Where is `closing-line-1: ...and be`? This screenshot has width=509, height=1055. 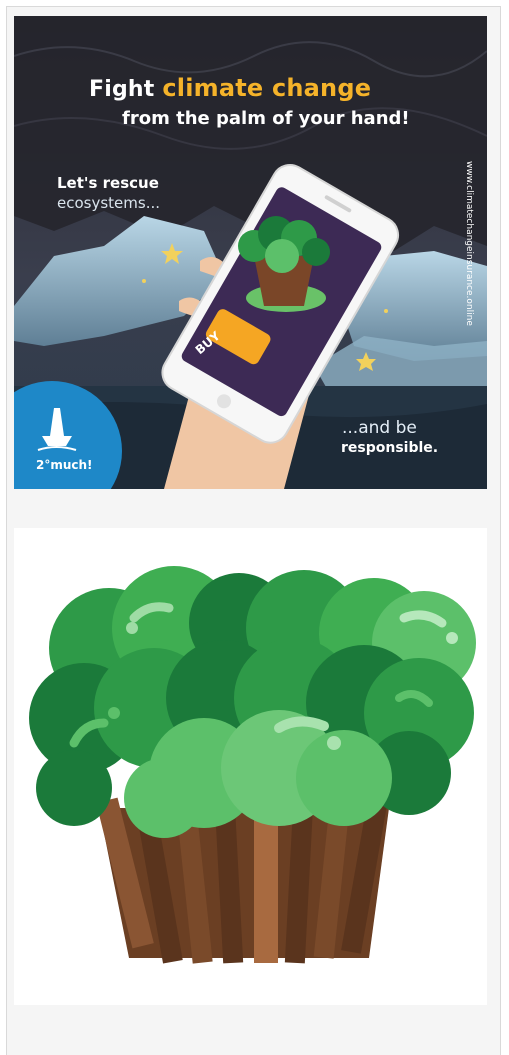
closing-line-1: ...and be is located at coordinates (379, 428).